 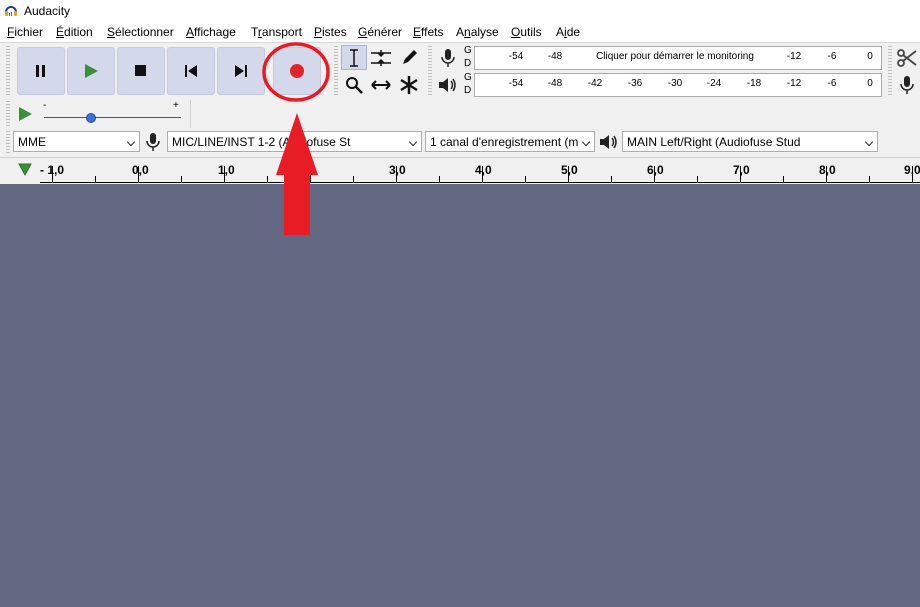 I want to click on menu-aide: Aide, so click(x=568, y=32).